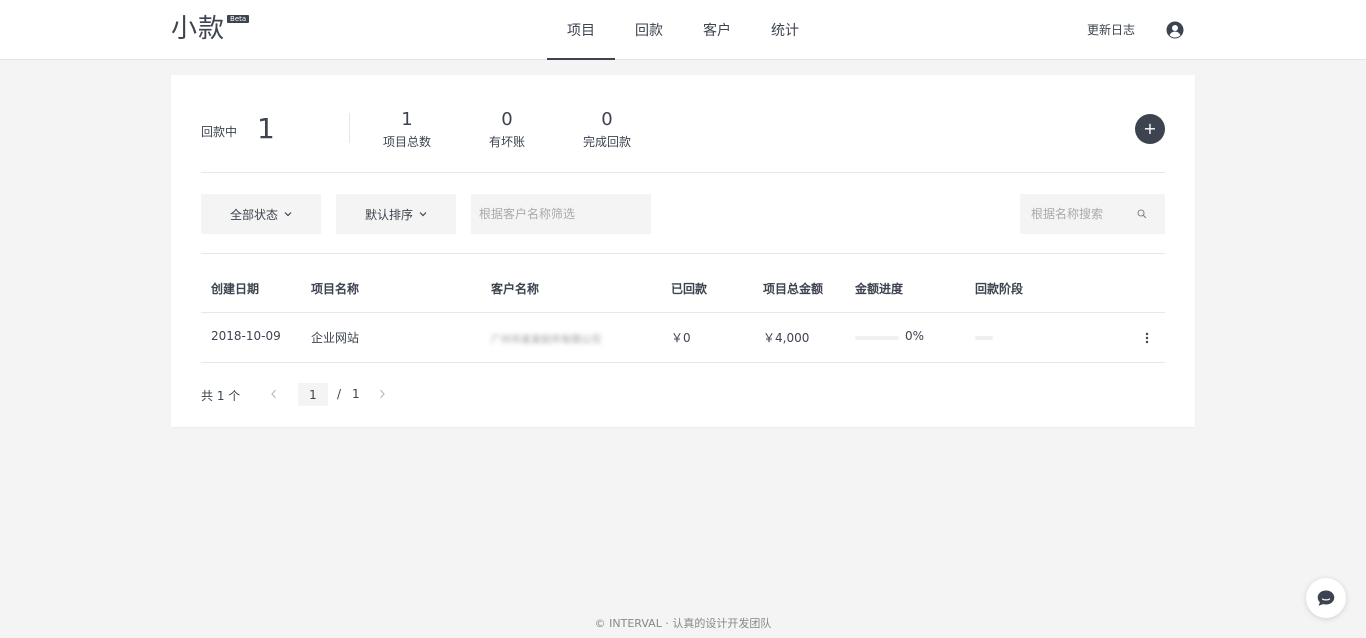 The height and width of the screenshot is (638, 1366). I want to click on tab-payments: 回款, so click(649, 30).